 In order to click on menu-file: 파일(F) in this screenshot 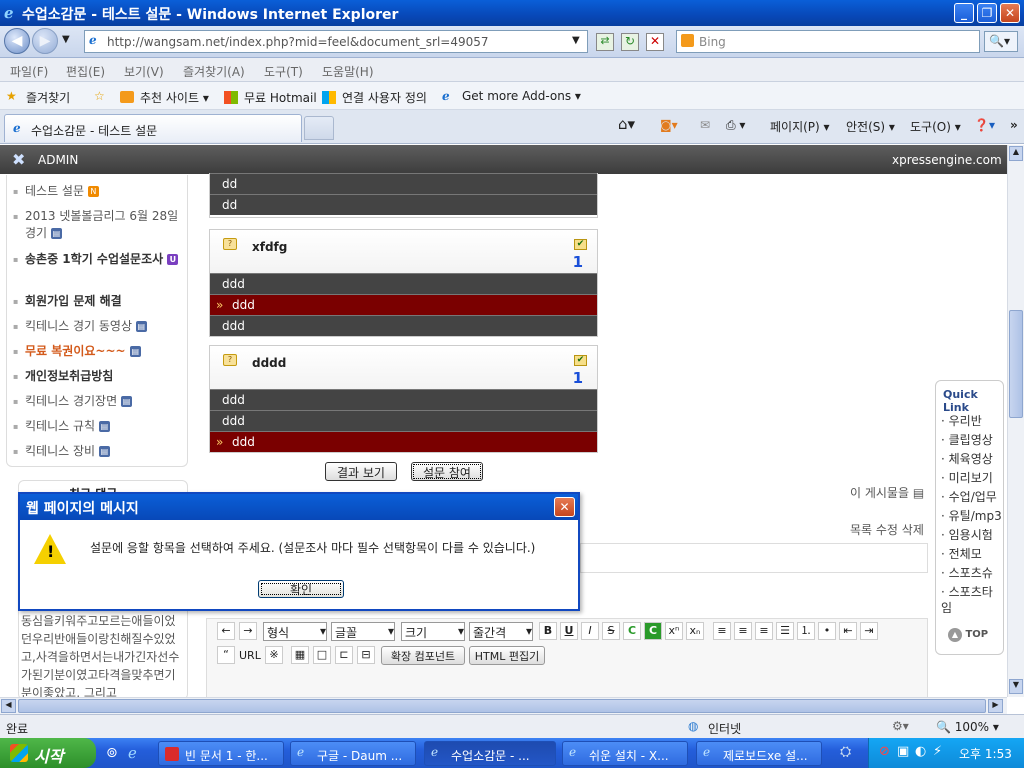, I will do `click(29, 71)`.